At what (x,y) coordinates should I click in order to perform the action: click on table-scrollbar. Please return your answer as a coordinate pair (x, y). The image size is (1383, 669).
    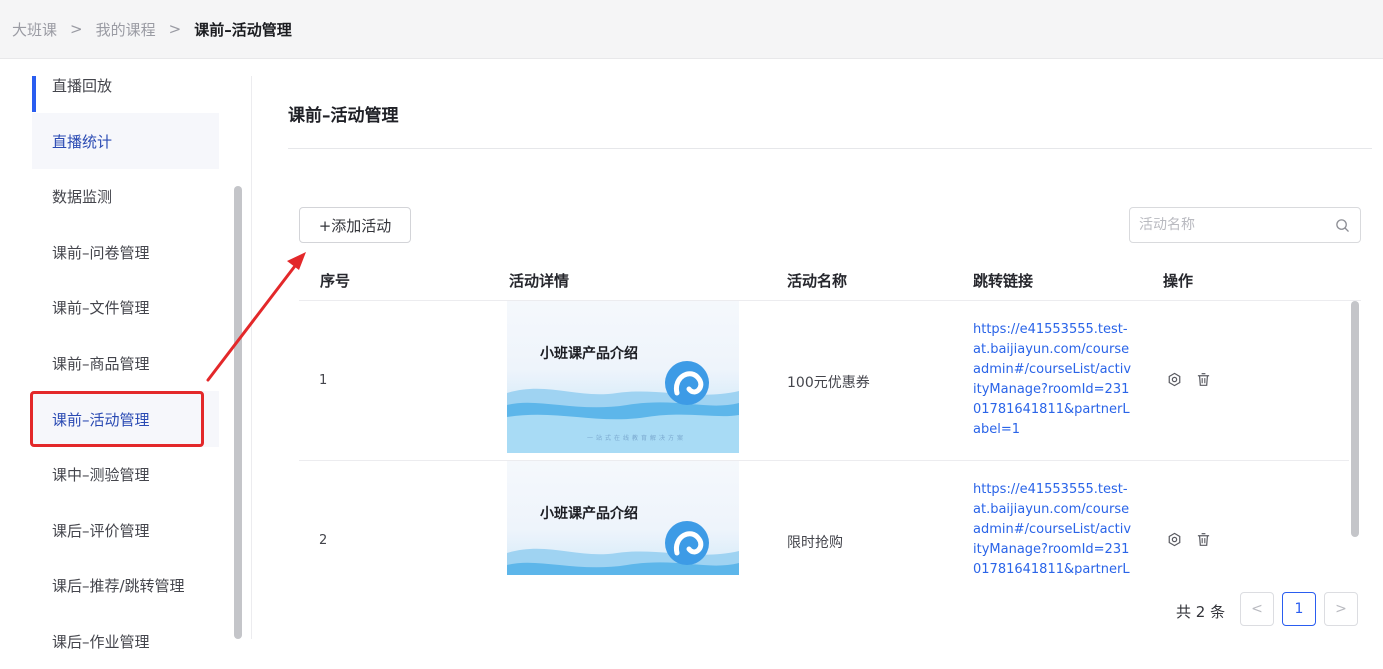
    Looking at the image, I should click on (1355, 419).